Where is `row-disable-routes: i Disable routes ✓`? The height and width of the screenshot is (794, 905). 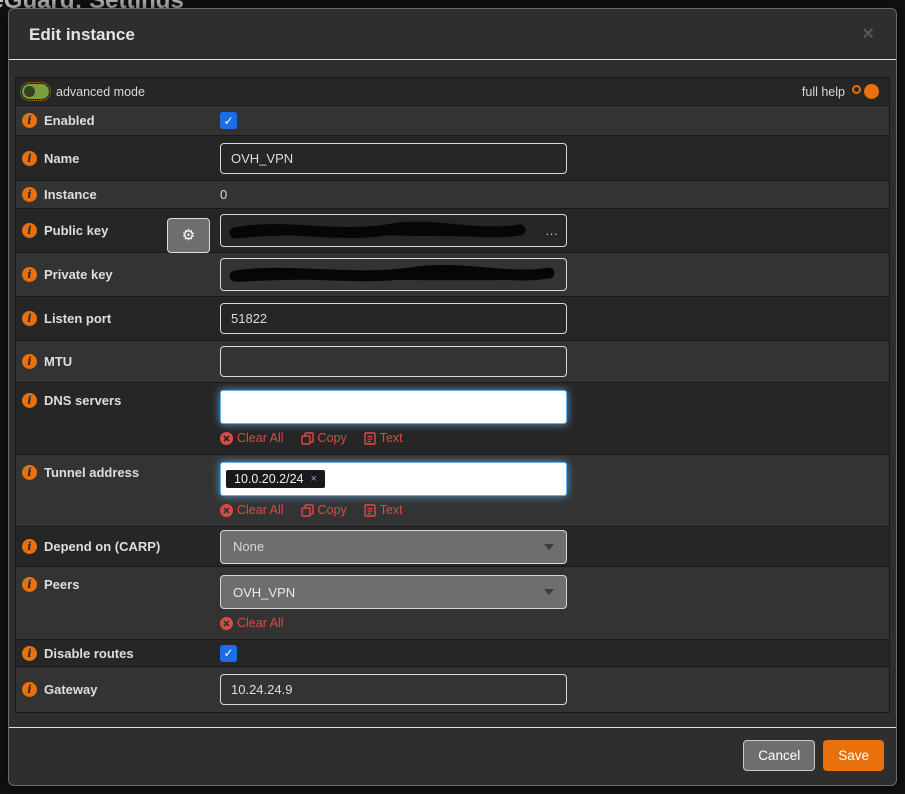
row-disable-routes: i Disable routes ✓ is located at coordinates (452, 653).